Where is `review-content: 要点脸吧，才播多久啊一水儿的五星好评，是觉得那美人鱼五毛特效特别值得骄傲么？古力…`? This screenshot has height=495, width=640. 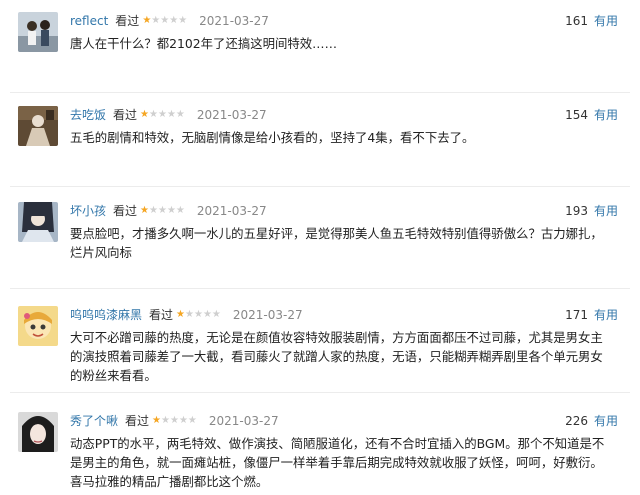
review-content: 要点脸吧，才播多久啊一水儿的五星好评，是觉得那美人鱼五毛特效特别值得骄傲么？古力… is located at coordinates (336, 243).